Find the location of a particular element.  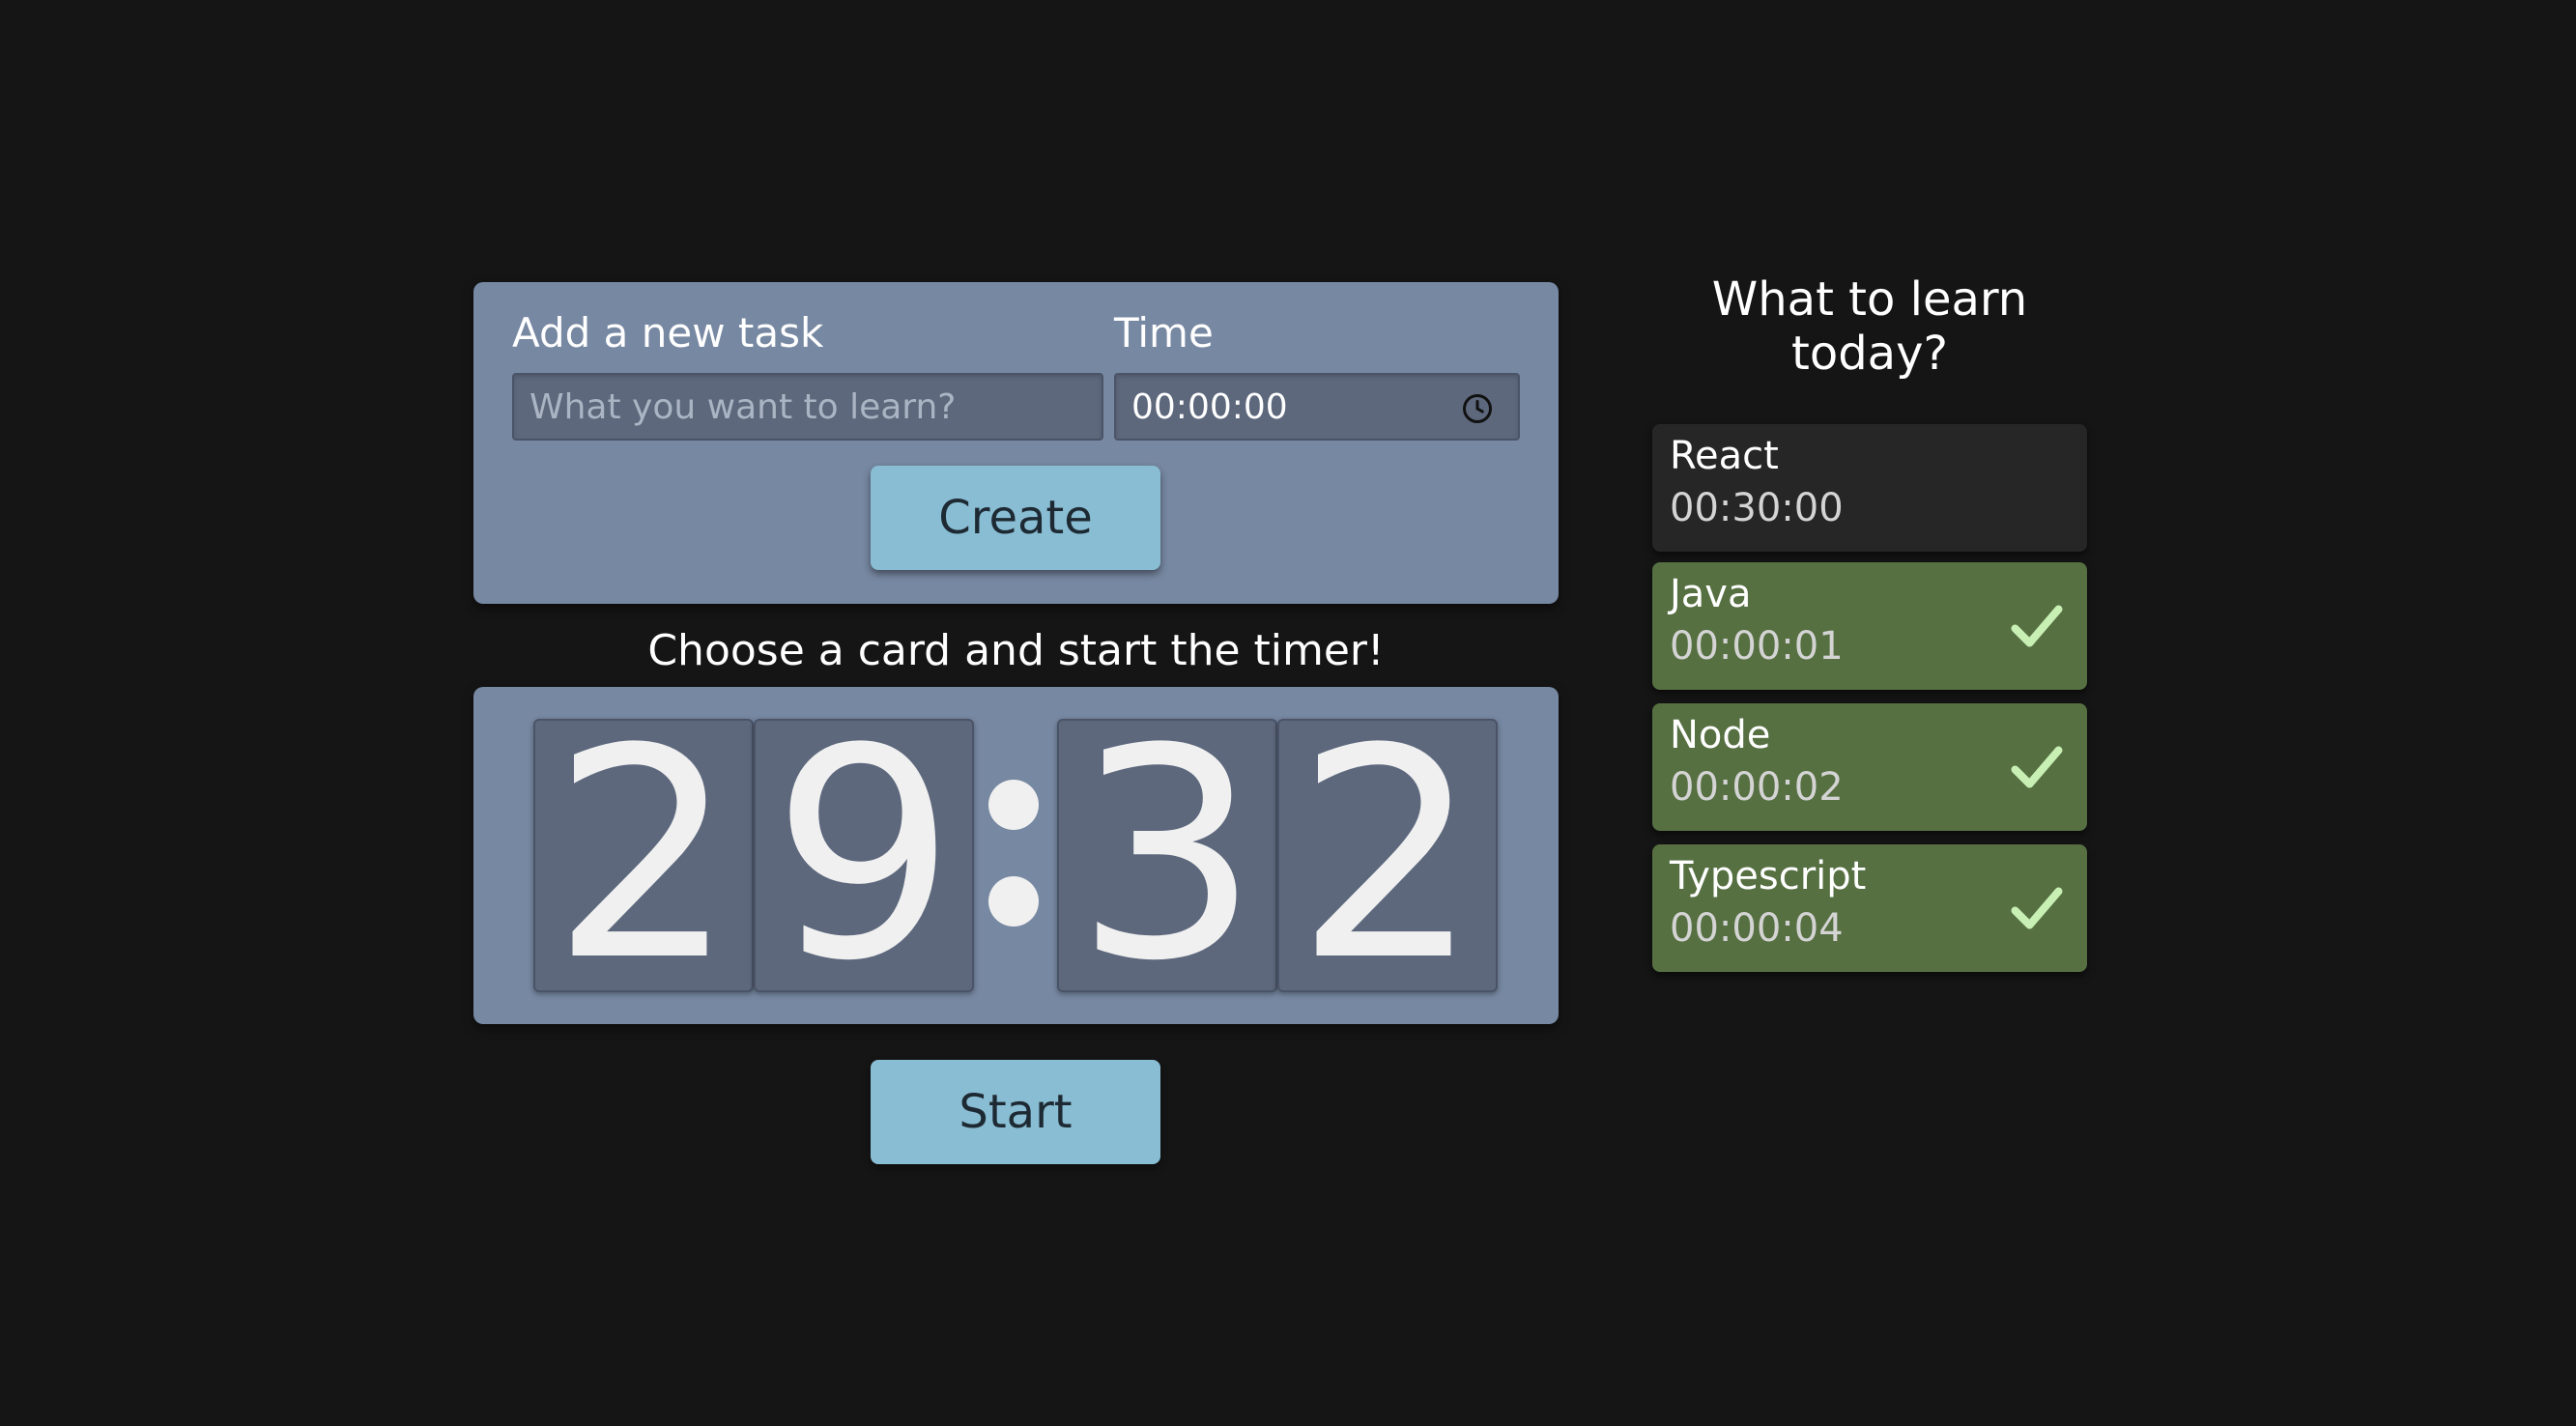

colon-dot-top is located at coordinates (1014, 805).